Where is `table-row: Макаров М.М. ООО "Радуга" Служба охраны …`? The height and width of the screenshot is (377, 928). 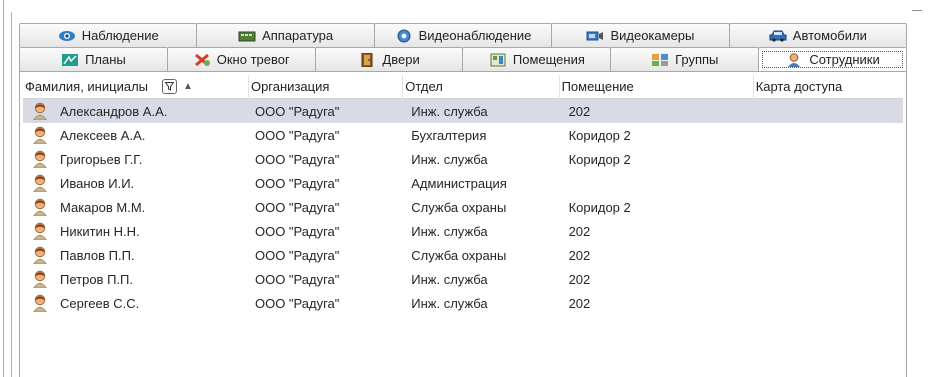
table-row: Макаров М.М. ООО "Радуга" Служба охраны … is located at coordinates (463, 207).